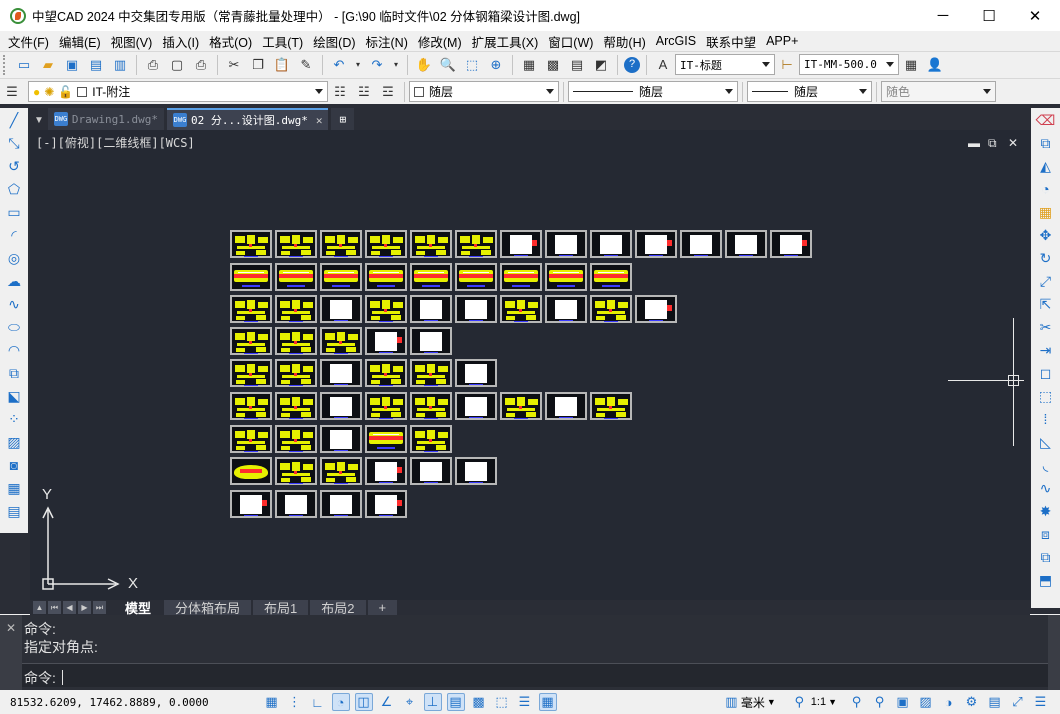  Describe the element at coordinates (281, 608) in the screenshot. I see `tab-layout1: 布局1` at that location.